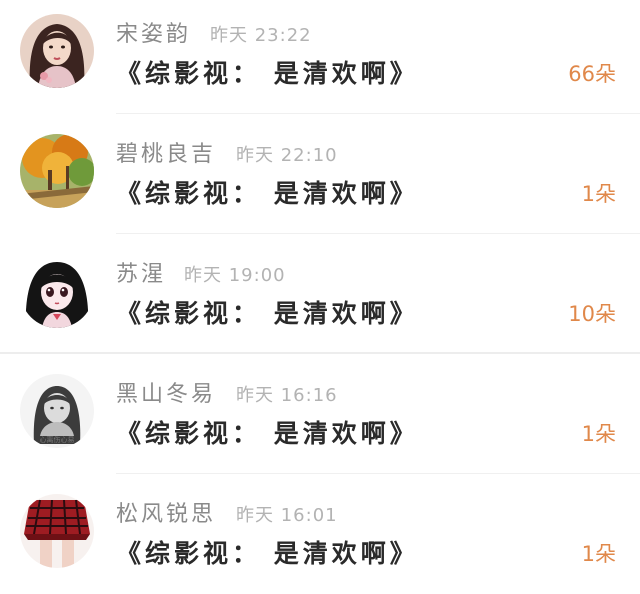 The height and width of the screenshot is (594, 640). I want to click on flower-count: 10朵, so click(592, 314).